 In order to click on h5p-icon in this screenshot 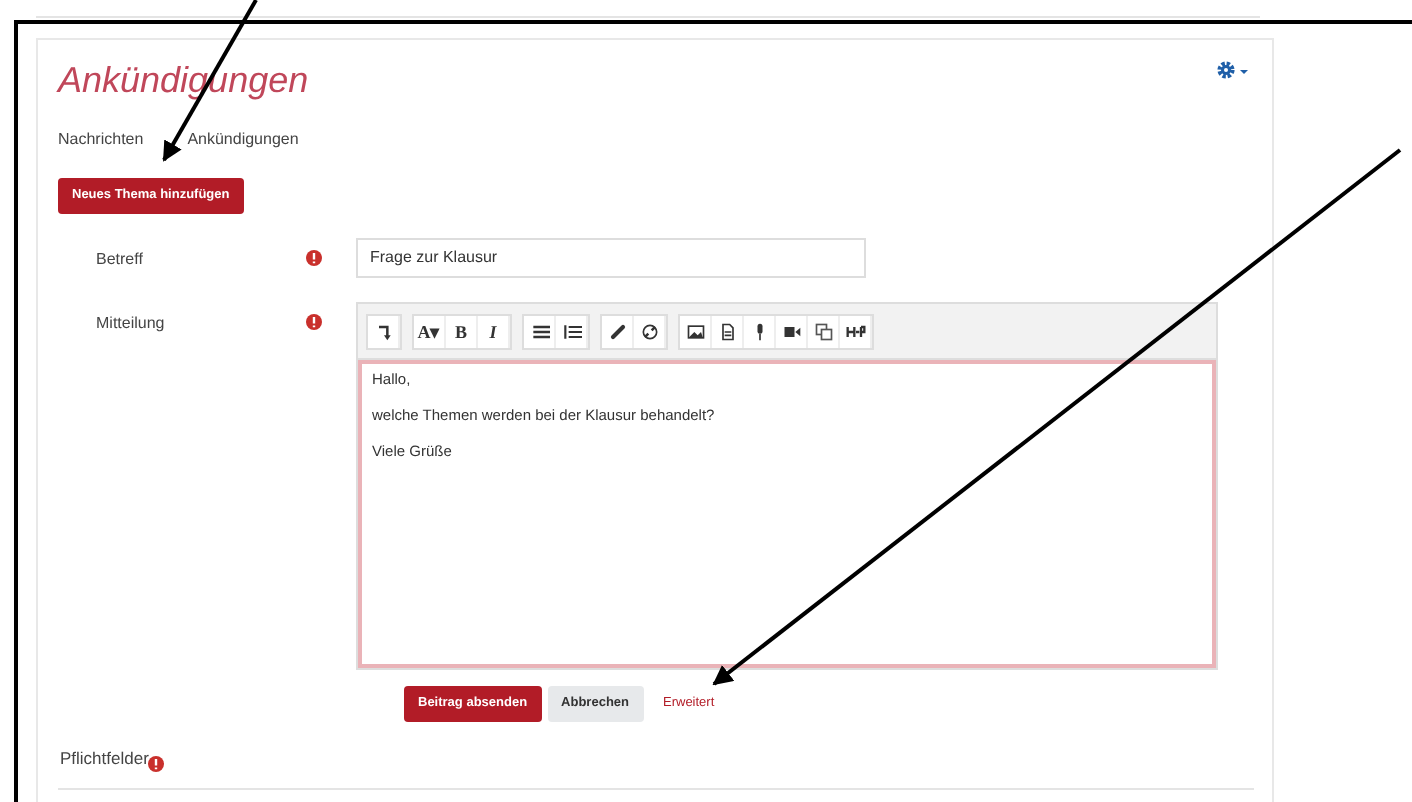, I will do `click(855, 331)`.